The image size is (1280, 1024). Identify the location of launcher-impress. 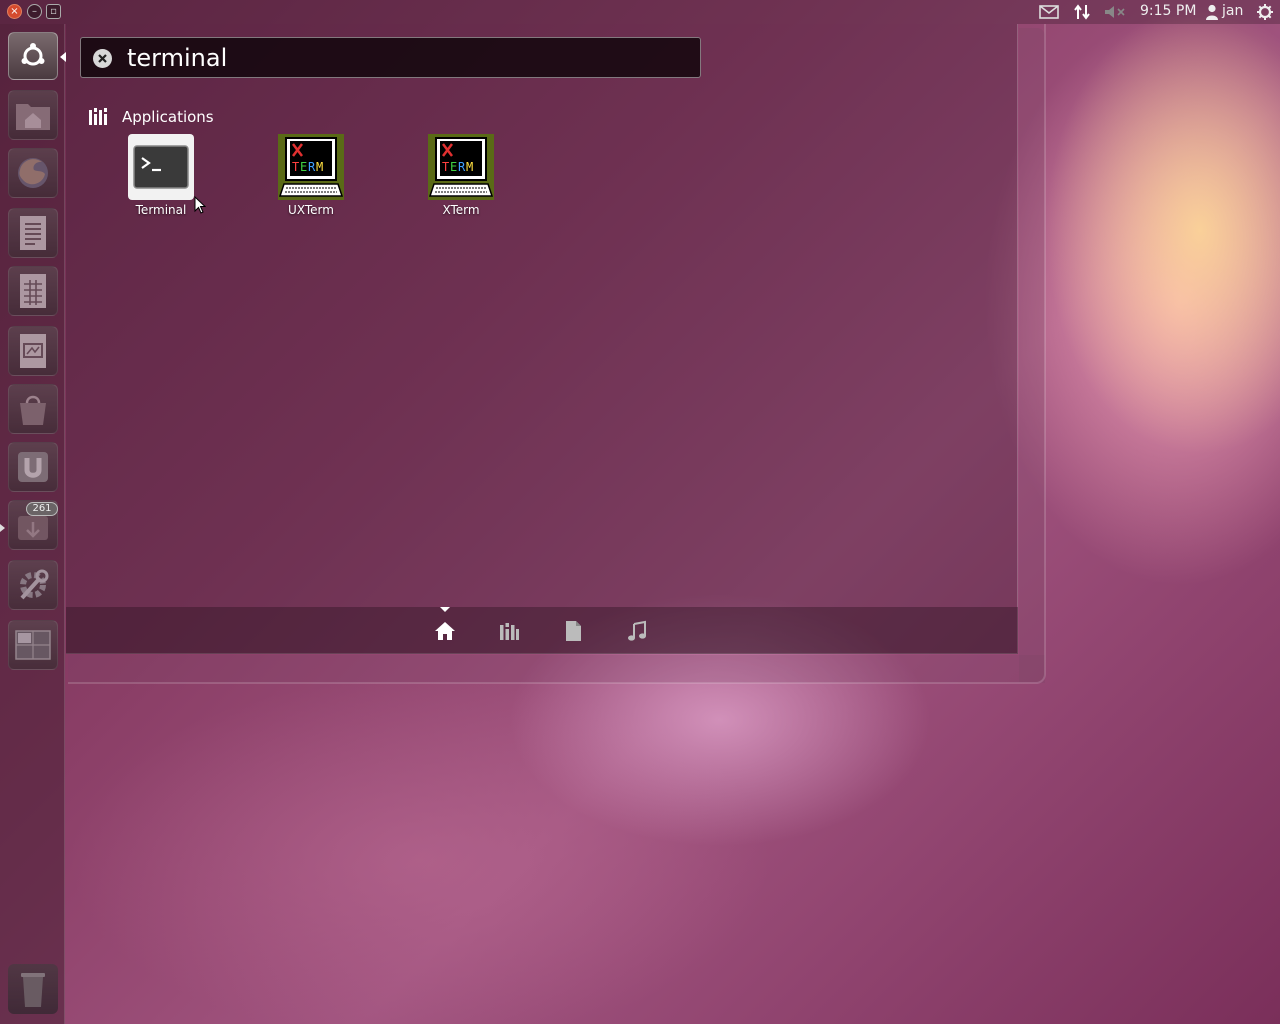
(33, 351).